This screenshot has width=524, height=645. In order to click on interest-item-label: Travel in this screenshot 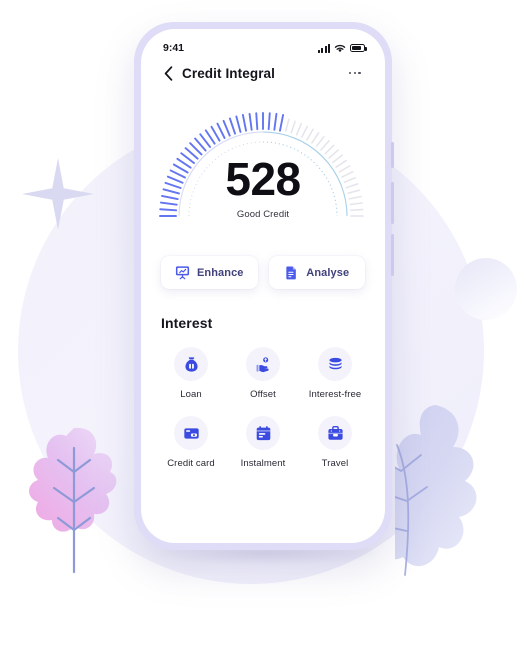, I will do `click(335, 463)`.